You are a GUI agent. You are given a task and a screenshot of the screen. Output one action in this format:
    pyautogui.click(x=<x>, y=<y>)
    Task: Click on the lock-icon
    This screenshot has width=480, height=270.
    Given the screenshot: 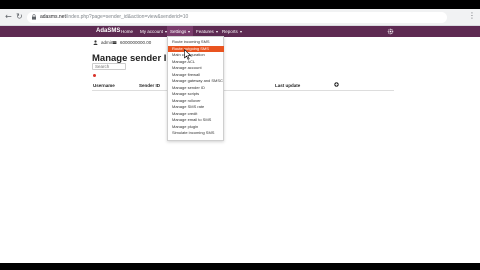 What is the action you would take?
    pyautogui.click(x=34, y=17)
    